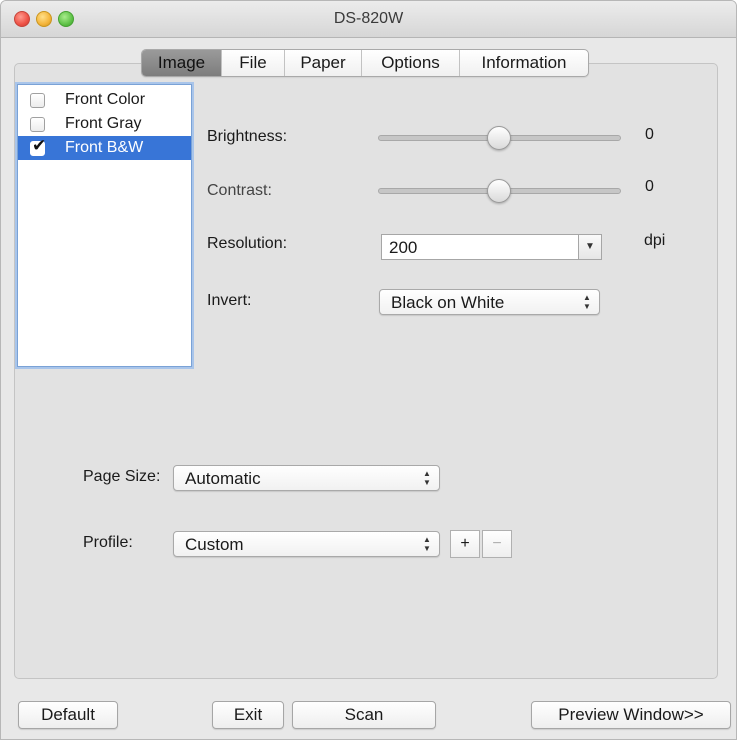 This screenshot has height=740, width=737. What do you see at coordinates (364, 715) in the screenshot?
I see `scan-button: Scan` at bounding box center [364, 715].